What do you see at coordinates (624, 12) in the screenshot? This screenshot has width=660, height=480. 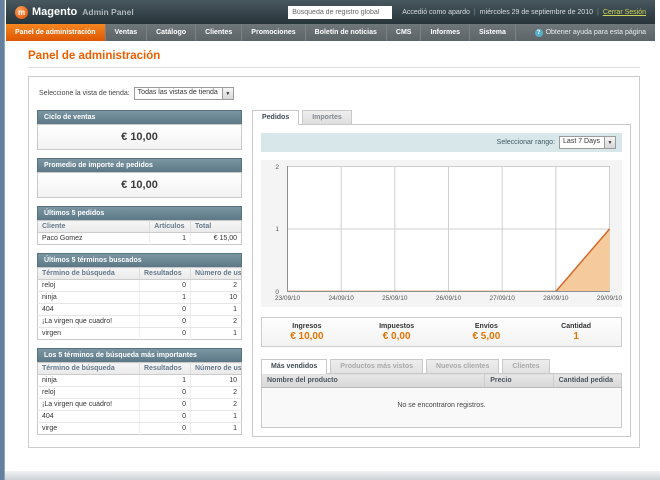 I see `logout-link: Cerrar Sesión` at bounding box center [624, 12].